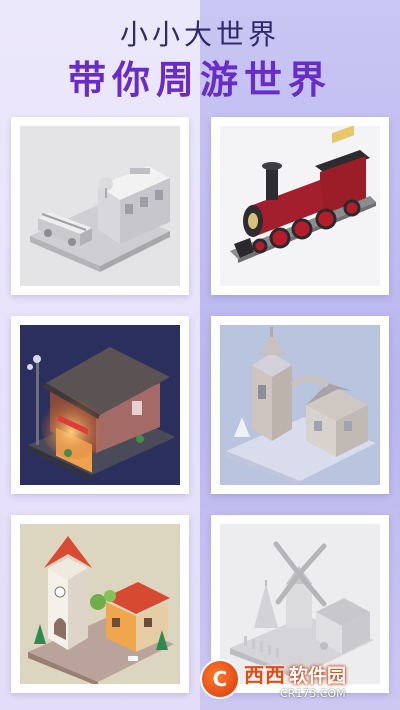 Image resolution: width=400 pixels, height=710 pixels. I want to click on watermark: C 西西 软件园 CR173.COM, so click(295, 679).